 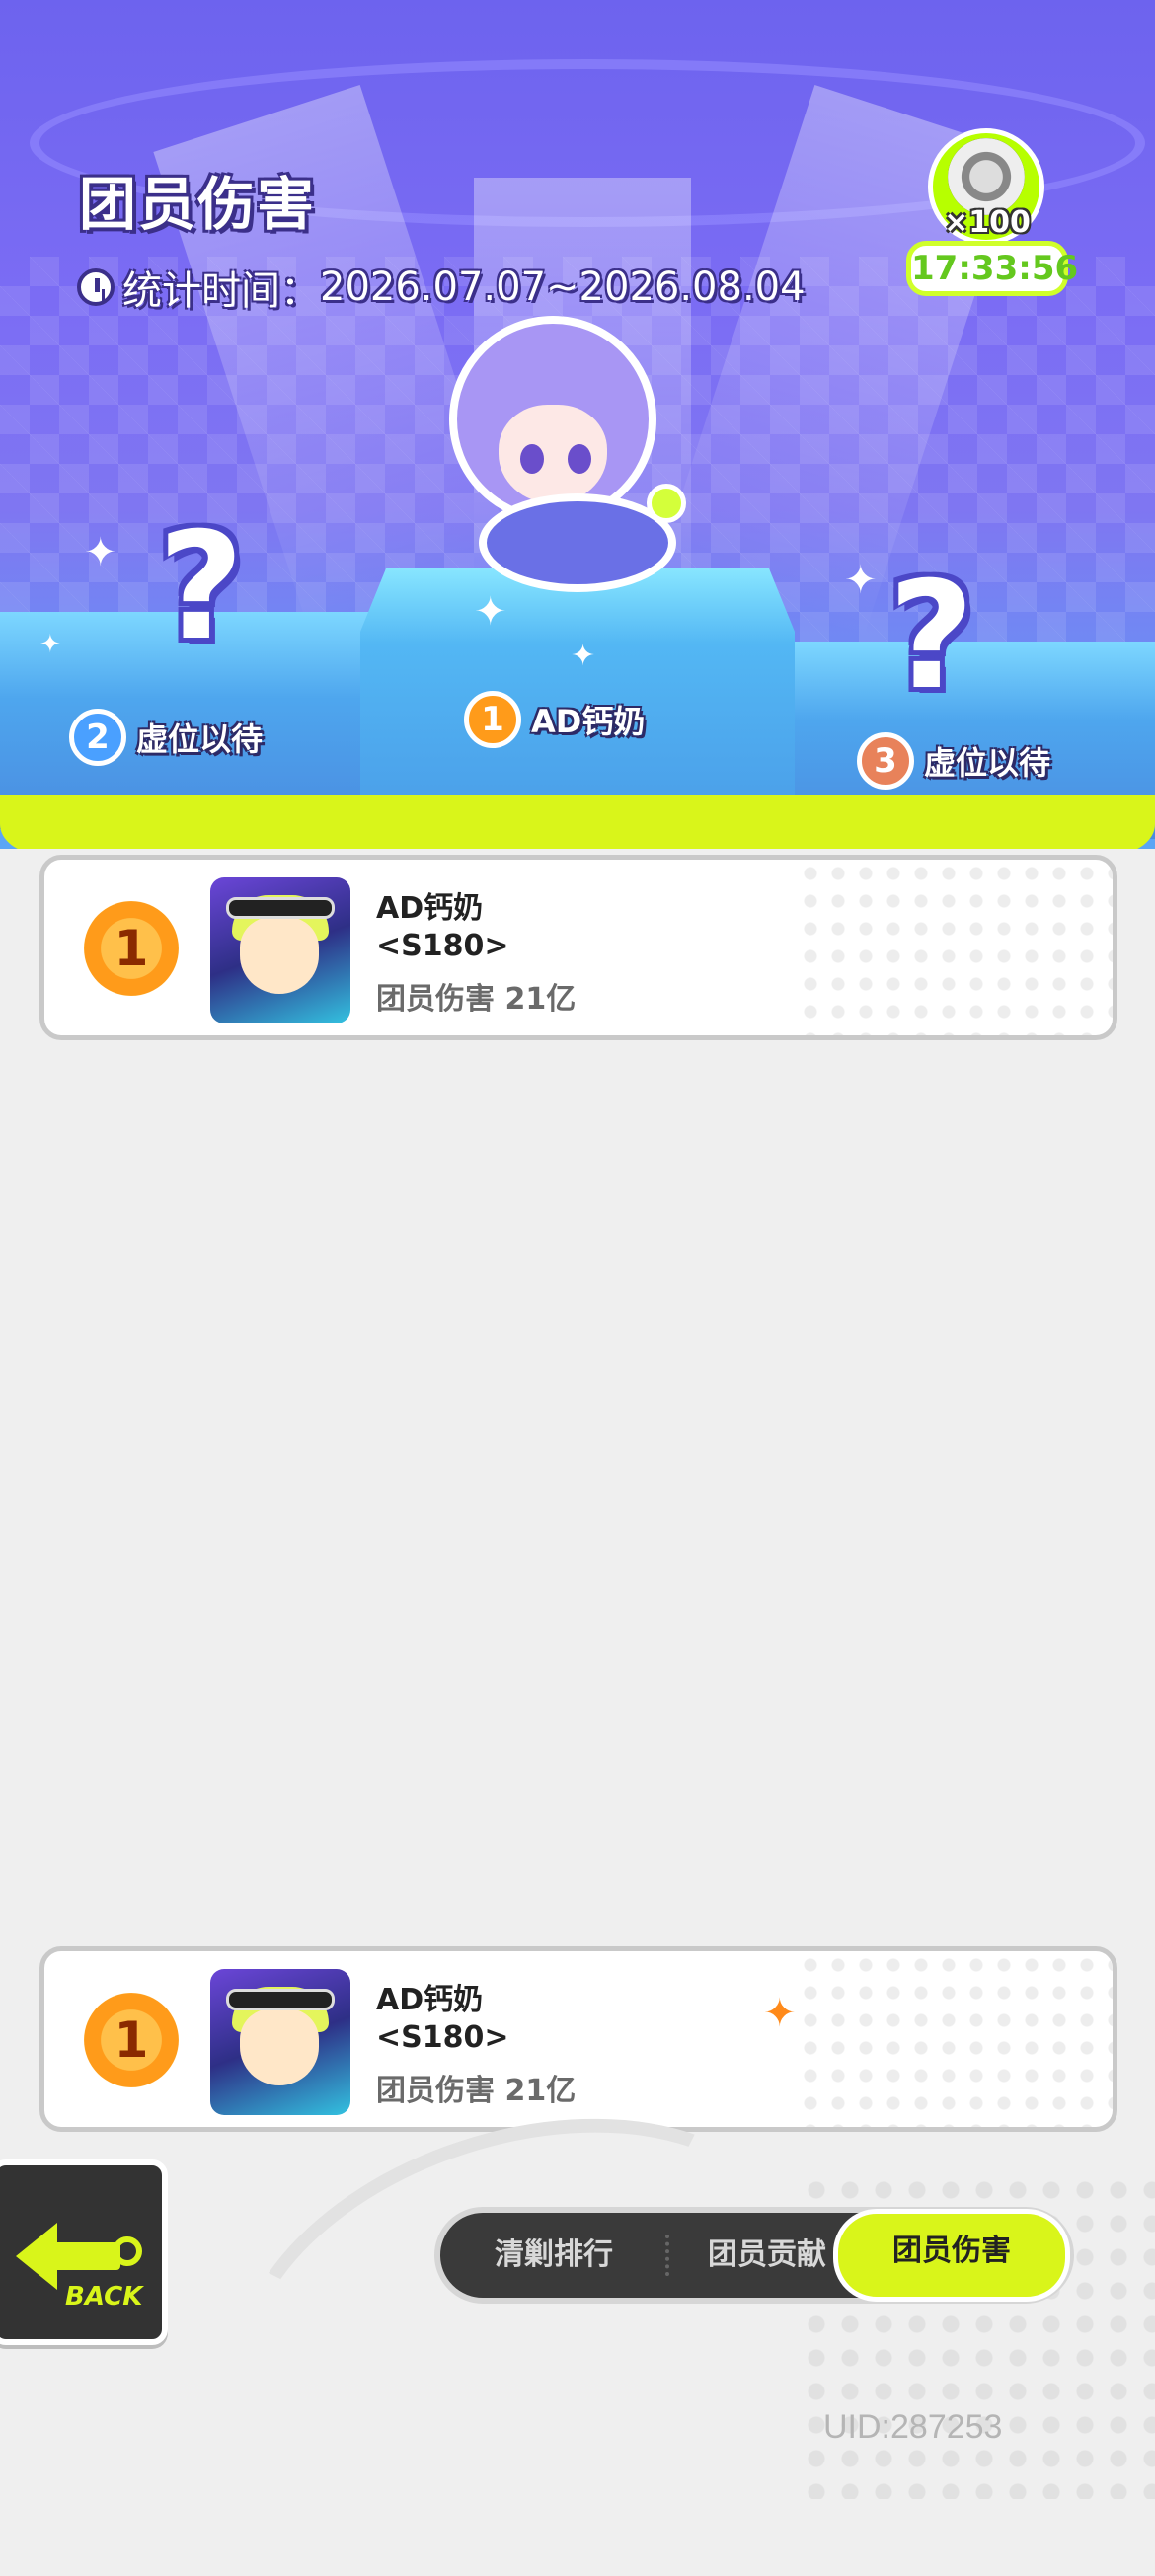 I want to click on podium-first-tag: 1 AD钙奶, so click(x=554, y=719).